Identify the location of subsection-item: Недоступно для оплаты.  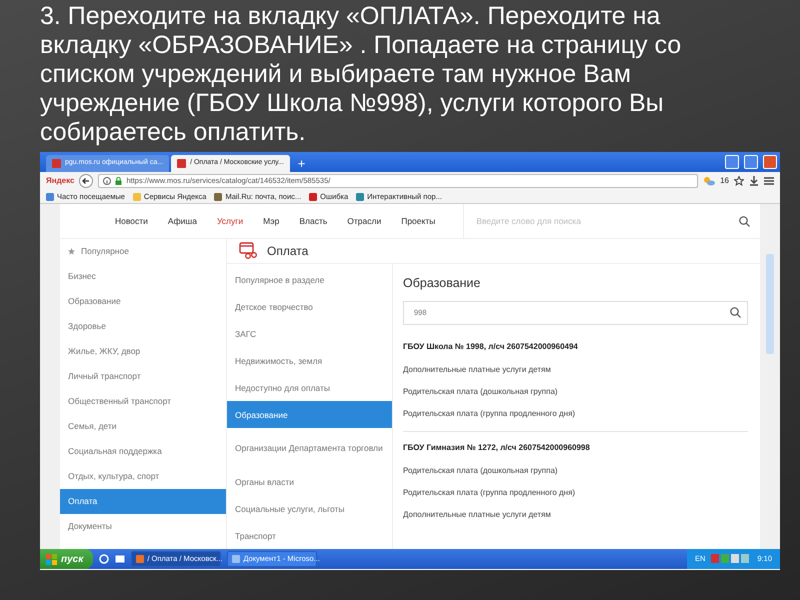
(309, 387).